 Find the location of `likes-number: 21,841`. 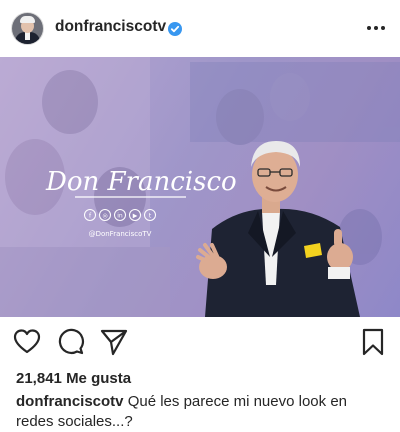

likes-number: 21,841 is located at coordinates (39, 378).